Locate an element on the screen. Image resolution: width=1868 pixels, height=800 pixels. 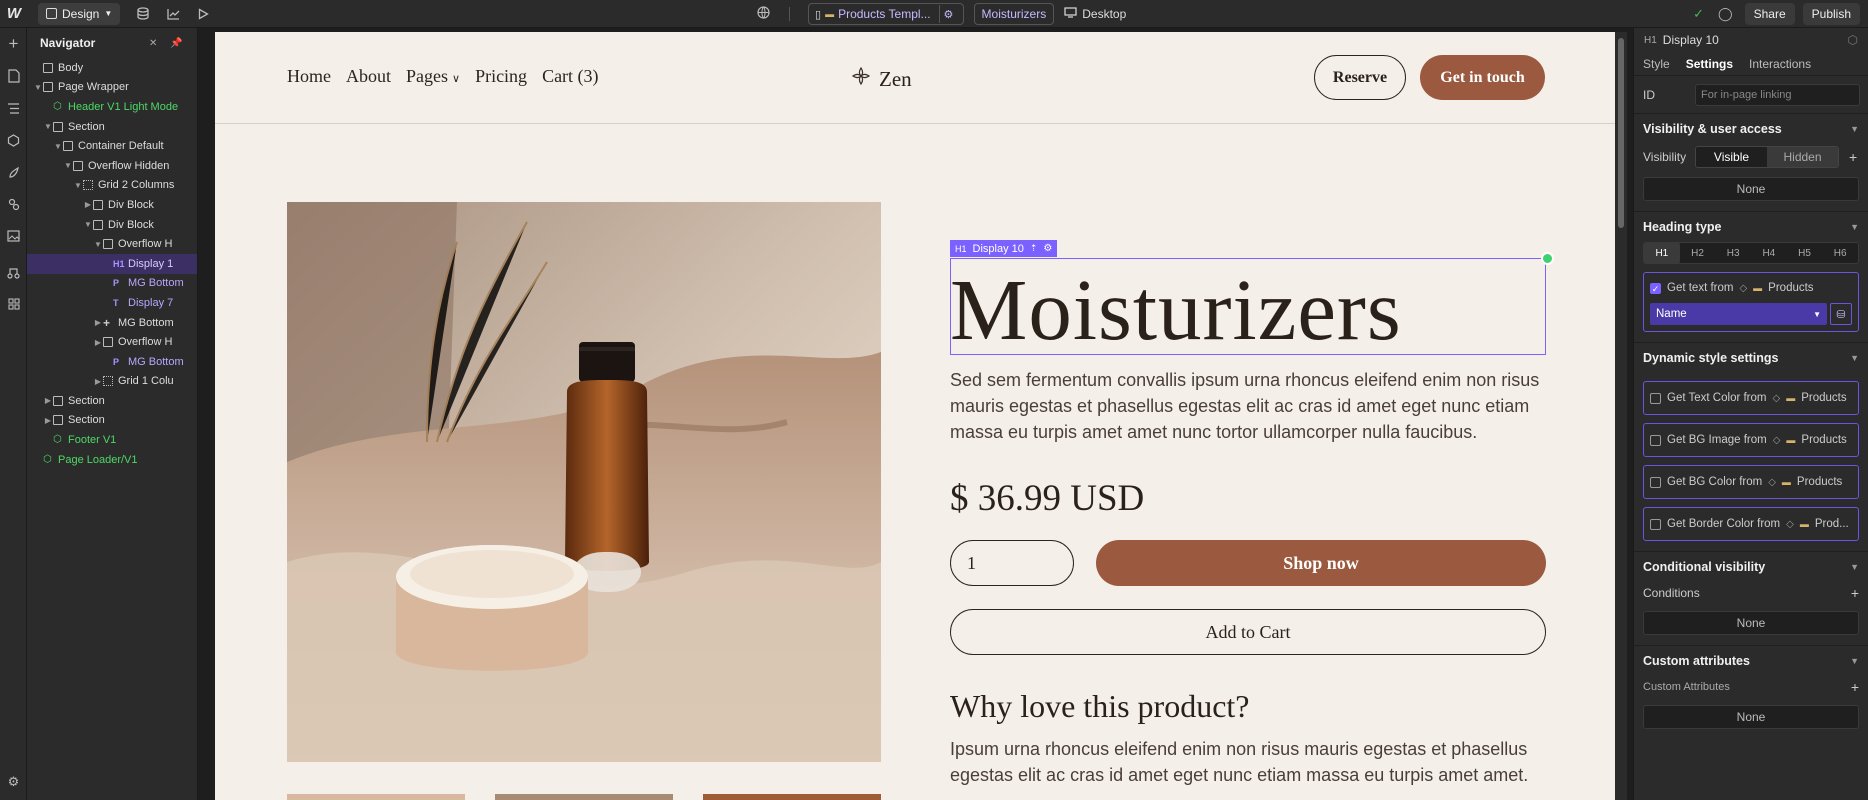
heading-level-h6: H6 is located at coordinates (1840, 253).